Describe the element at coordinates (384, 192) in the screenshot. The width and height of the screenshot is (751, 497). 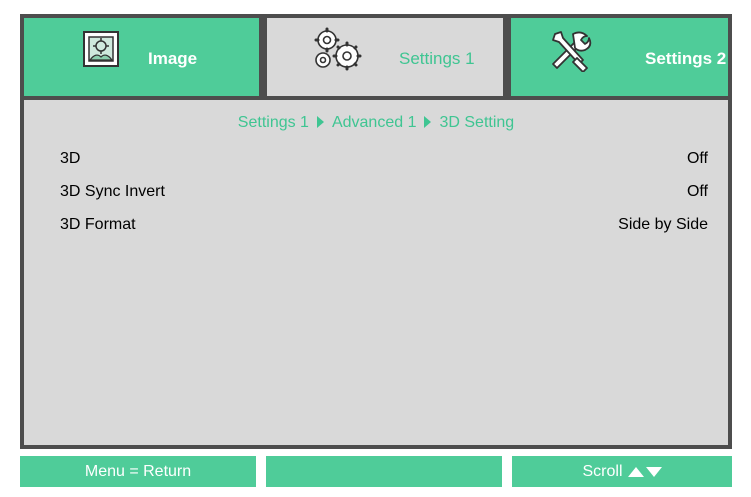
I see `setting-row-3d-sync-invert: 3D Sync Invert Off` at that location.